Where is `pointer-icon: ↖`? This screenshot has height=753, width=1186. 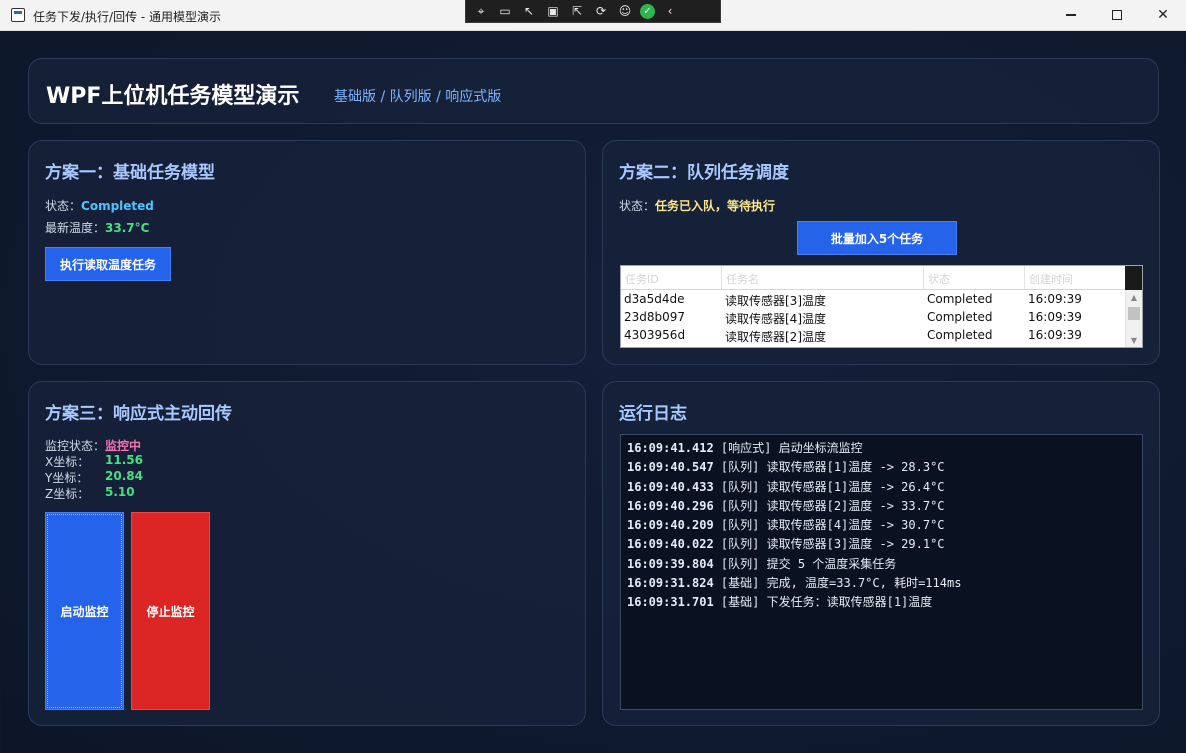
pointer-icon: ↖ is located at coordinates (529, 11).